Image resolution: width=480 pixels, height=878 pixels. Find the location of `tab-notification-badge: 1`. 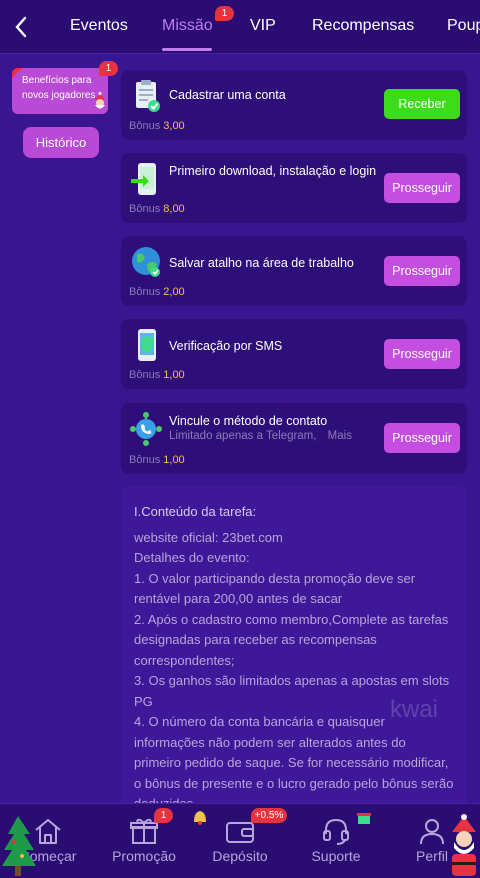

tab-notification-badge: 1 is located at coordinates (224, 13).